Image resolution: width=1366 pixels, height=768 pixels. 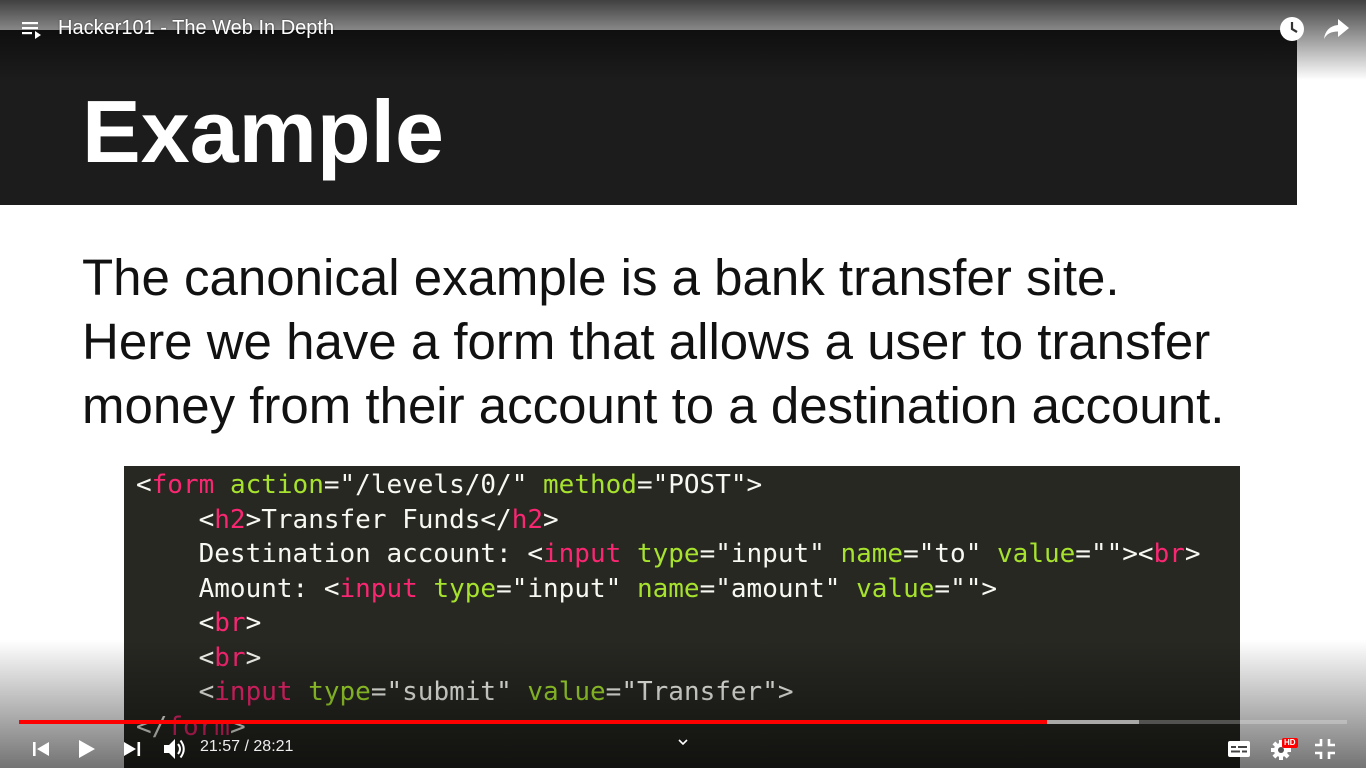 I want to click on progress-bar, so click(x=683, y=722).